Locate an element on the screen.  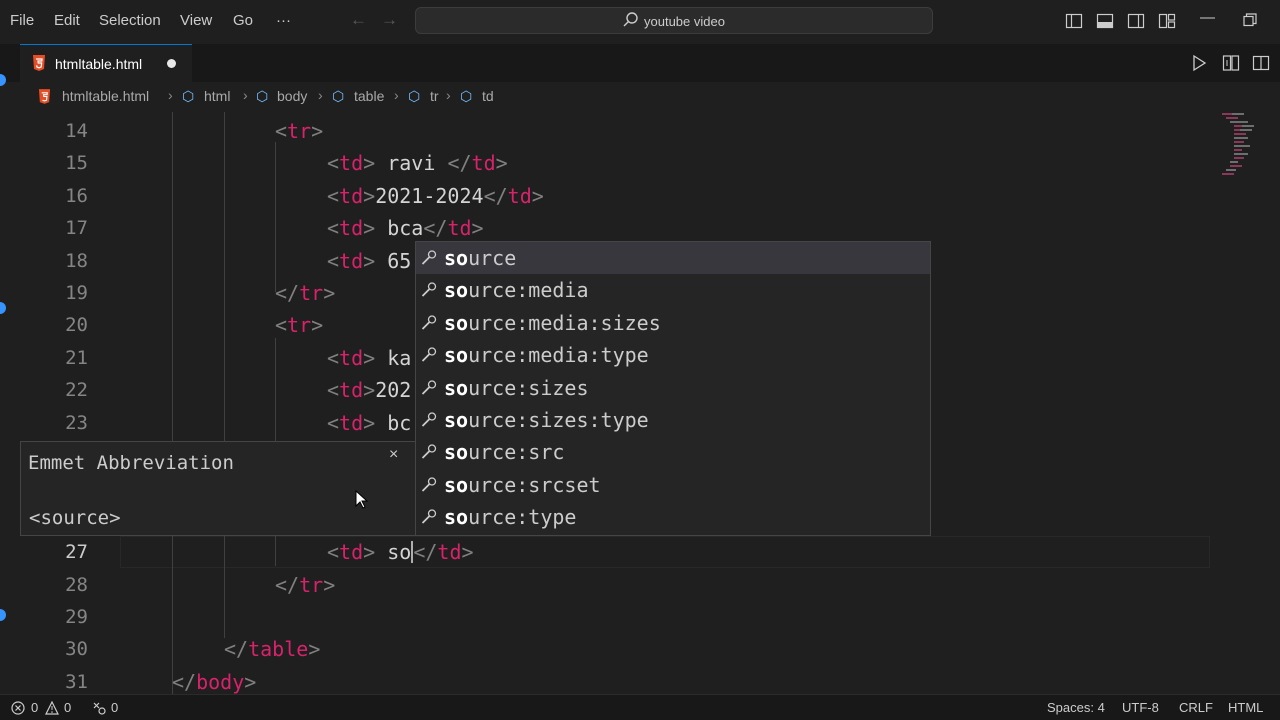
suggestion-item: source:media is located at coordinates (673, 290).